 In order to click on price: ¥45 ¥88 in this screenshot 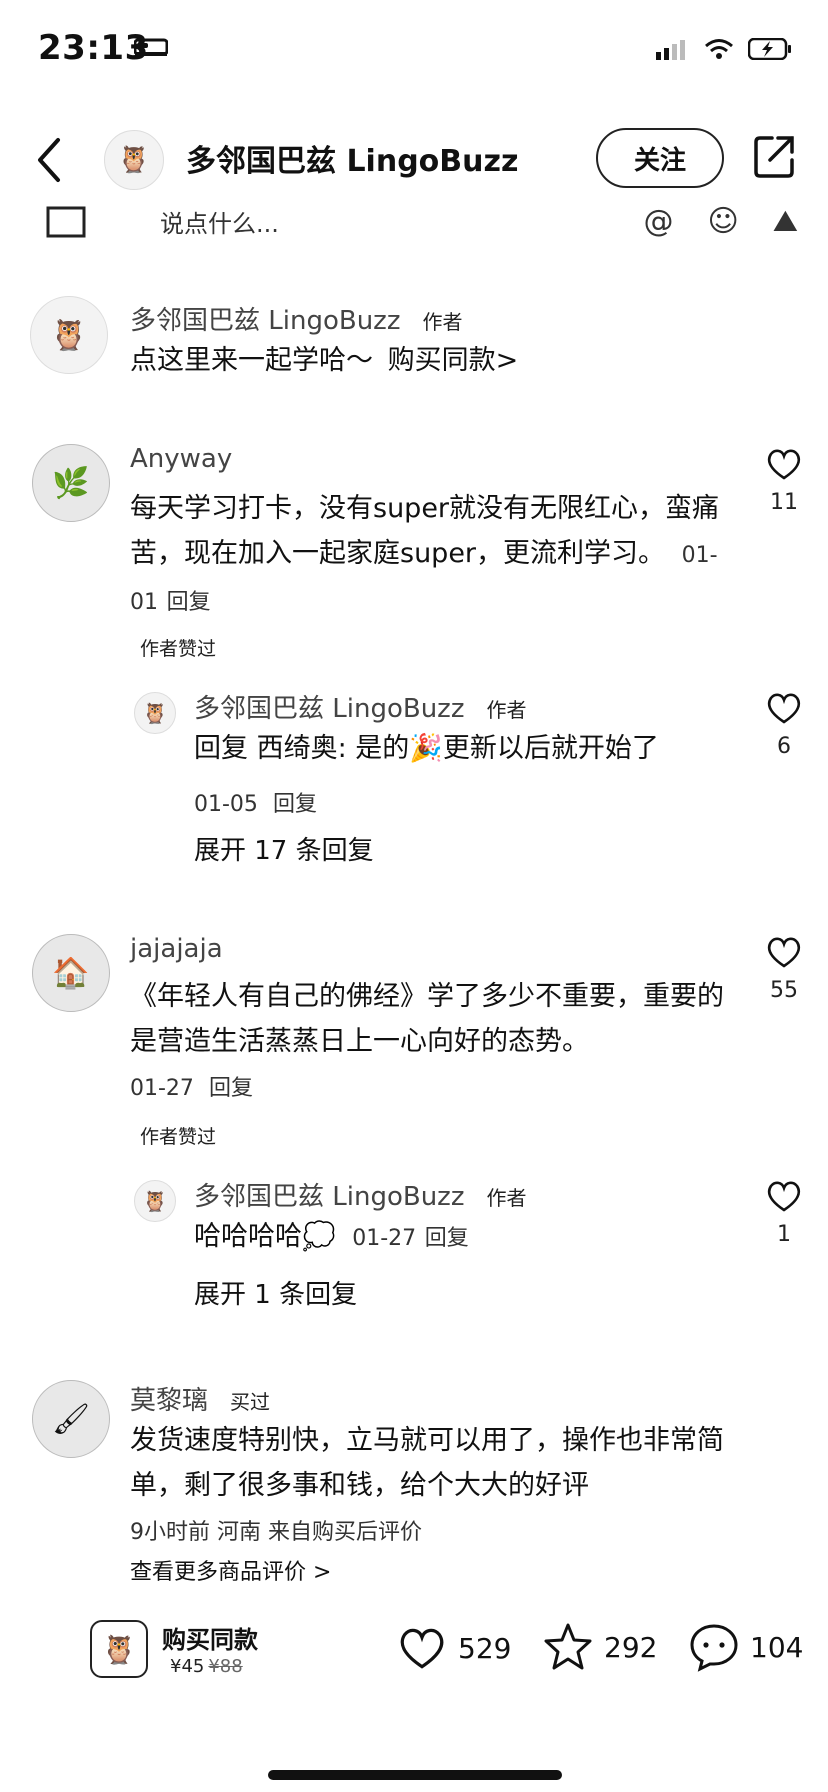, I will do `click(206, 1666)`.